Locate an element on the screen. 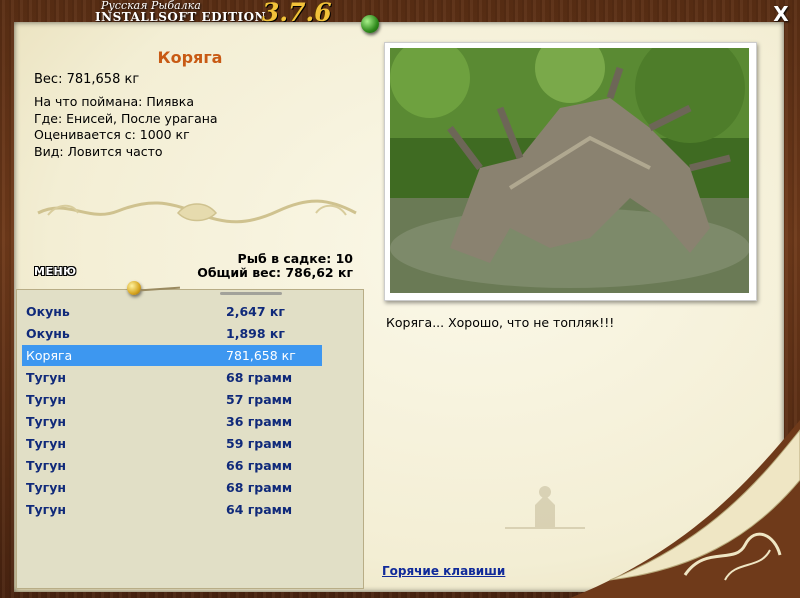 The width and height of the screenshot is (800, 598). ornament-divider-icon is located at coordinates (197, 211).